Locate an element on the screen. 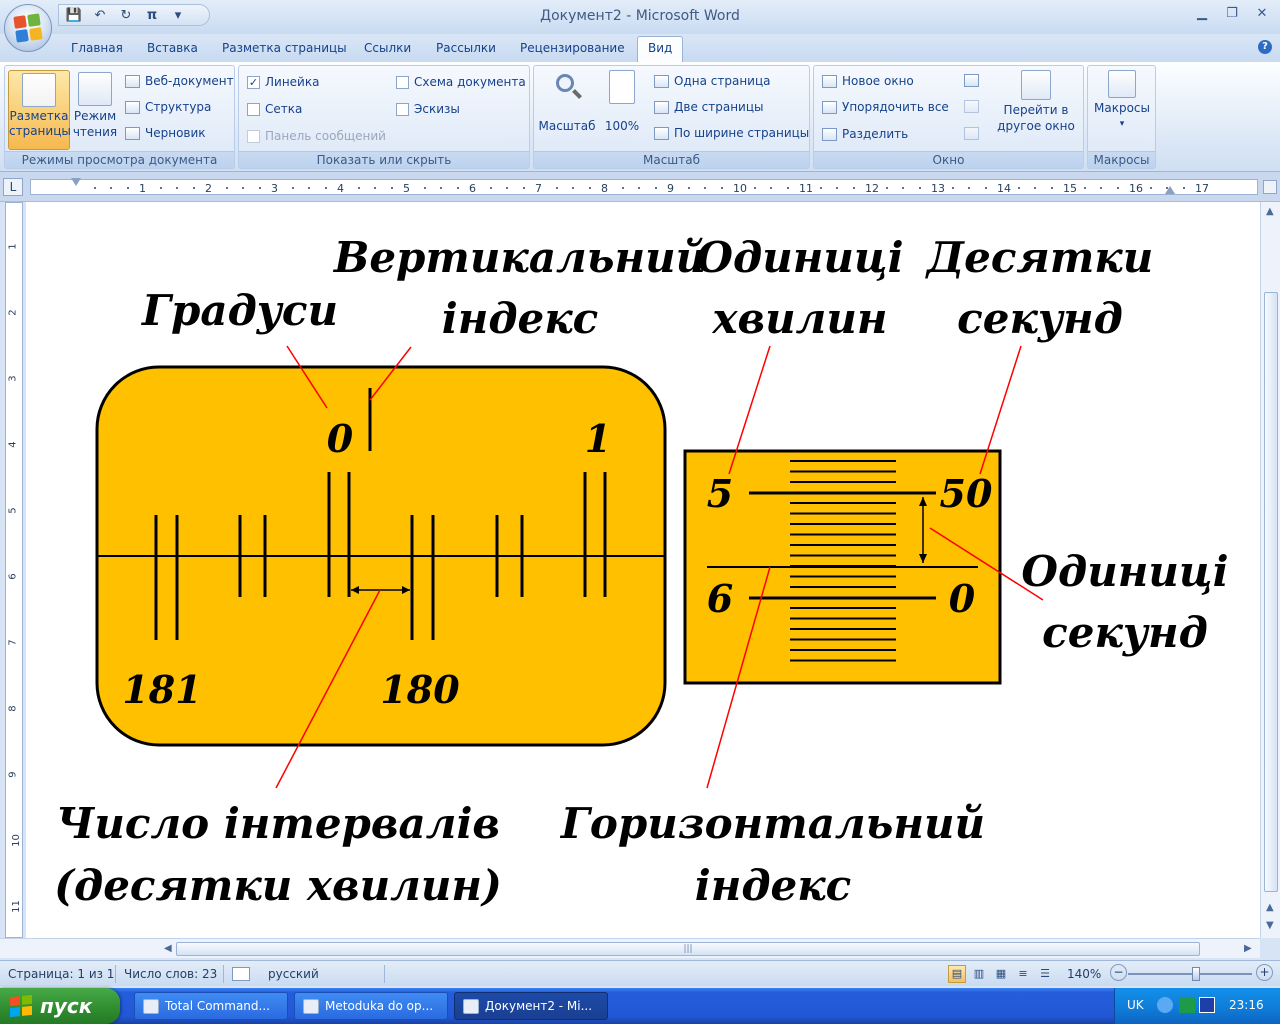 This screenshot has height=1024, width=1280. qat-customize-icon: ▾ is located at coordinates (178, 15).